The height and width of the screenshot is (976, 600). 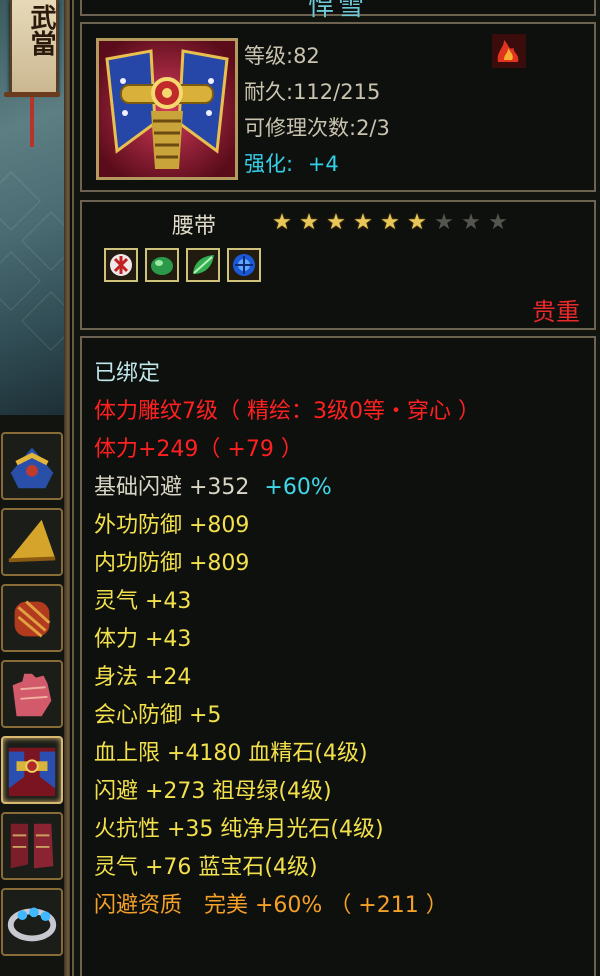 I want to click on equipment-sidebar: 武當, so click(x=35, y=488).